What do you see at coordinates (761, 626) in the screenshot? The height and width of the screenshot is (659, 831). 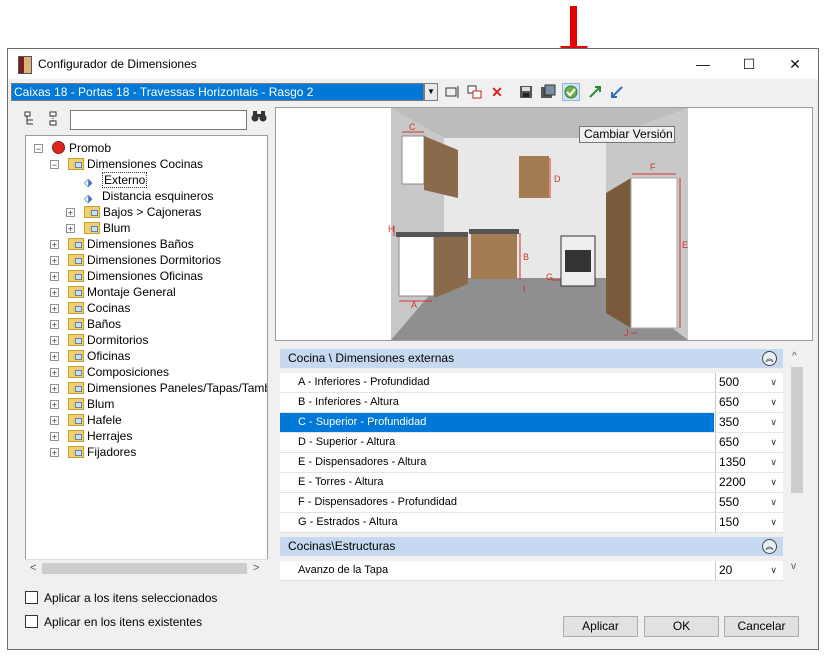 I see `cancel-button: Cancelar` at bounding box center [761, 626].